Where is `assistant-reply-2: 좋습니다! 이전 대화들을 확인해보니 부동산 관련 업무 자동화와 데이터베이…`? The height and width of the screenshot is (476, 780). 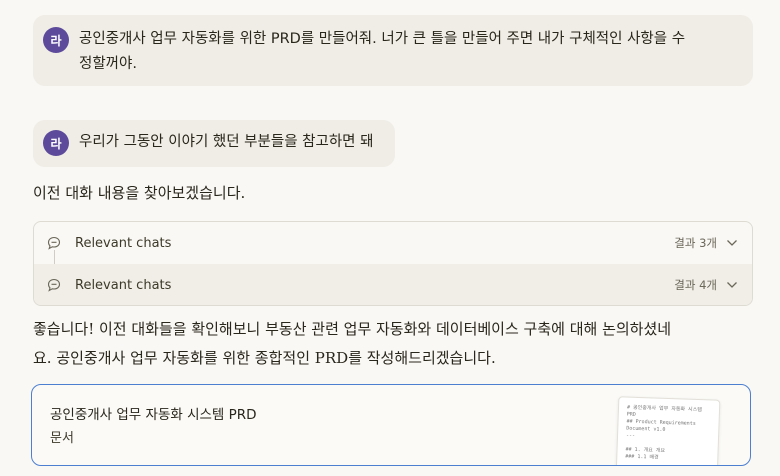 assistant-reply-2: 좋습니다! 이전 대화들을 확인해보니 부동산 관련 업무 자동화와 데이터베이… is located at coordinates (390, 344).